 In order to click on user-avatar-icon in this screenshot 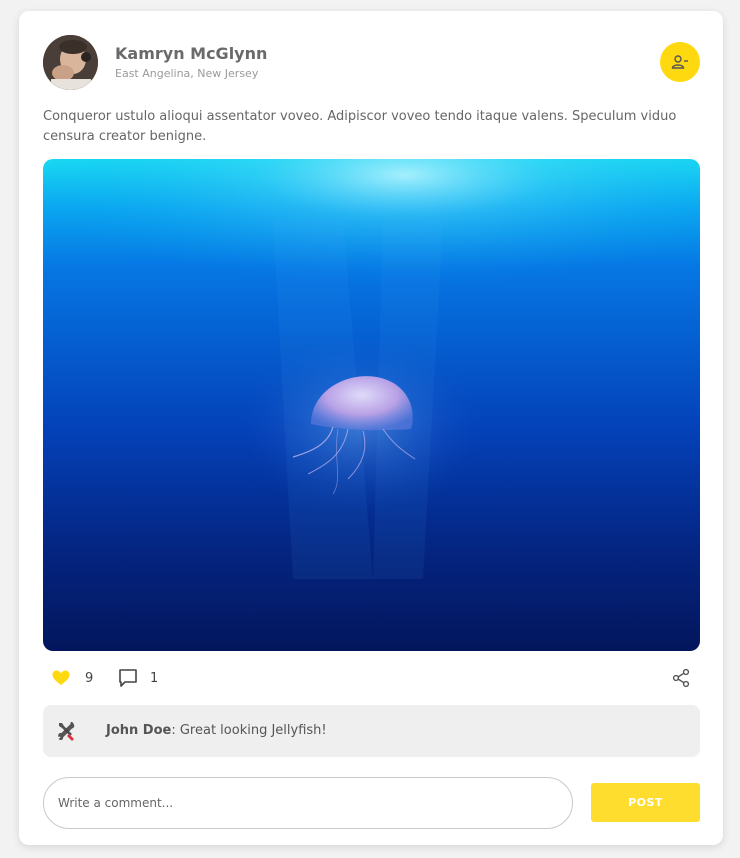, I will do `click(70, 62)`.